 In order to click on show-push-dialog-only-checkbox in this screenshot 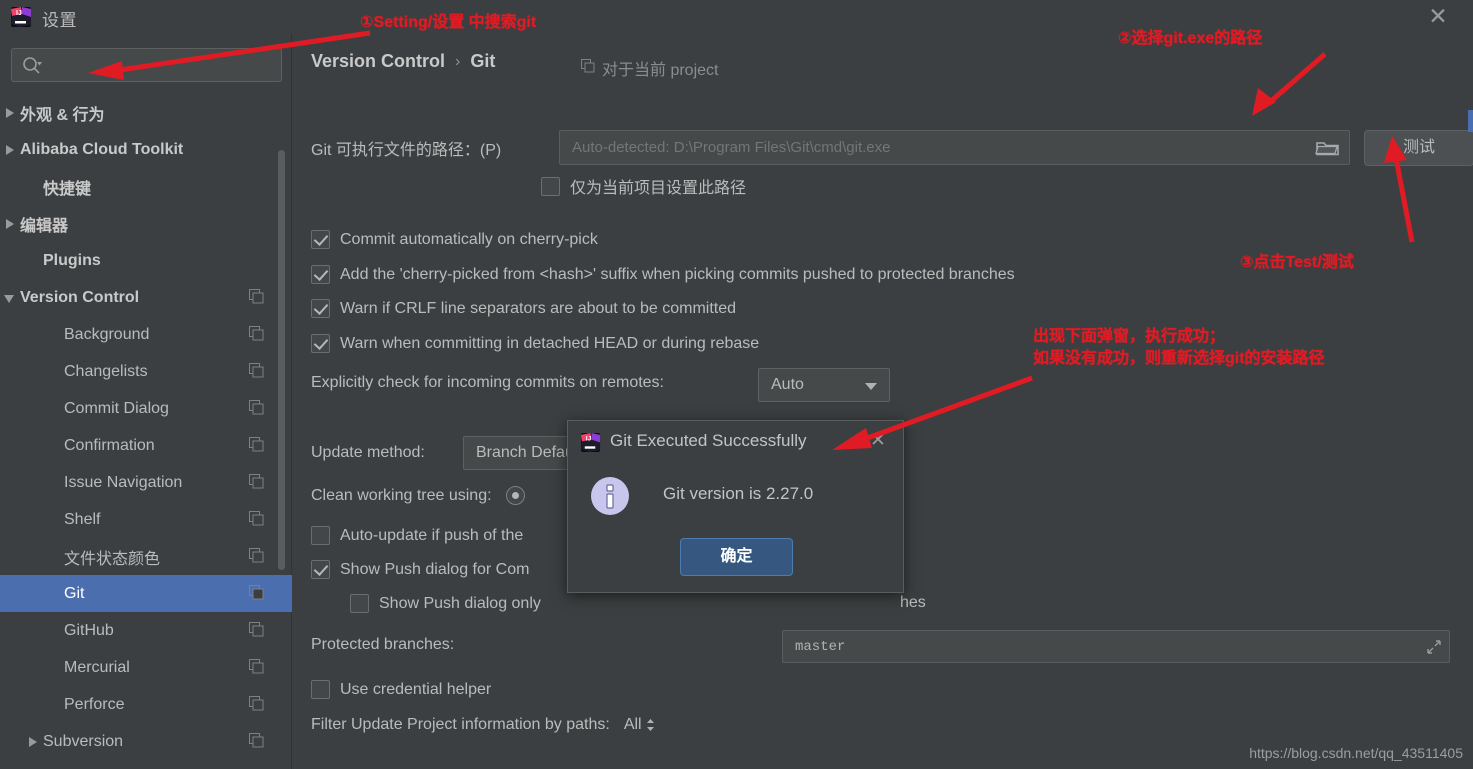, I will do `click(359, 603)`.